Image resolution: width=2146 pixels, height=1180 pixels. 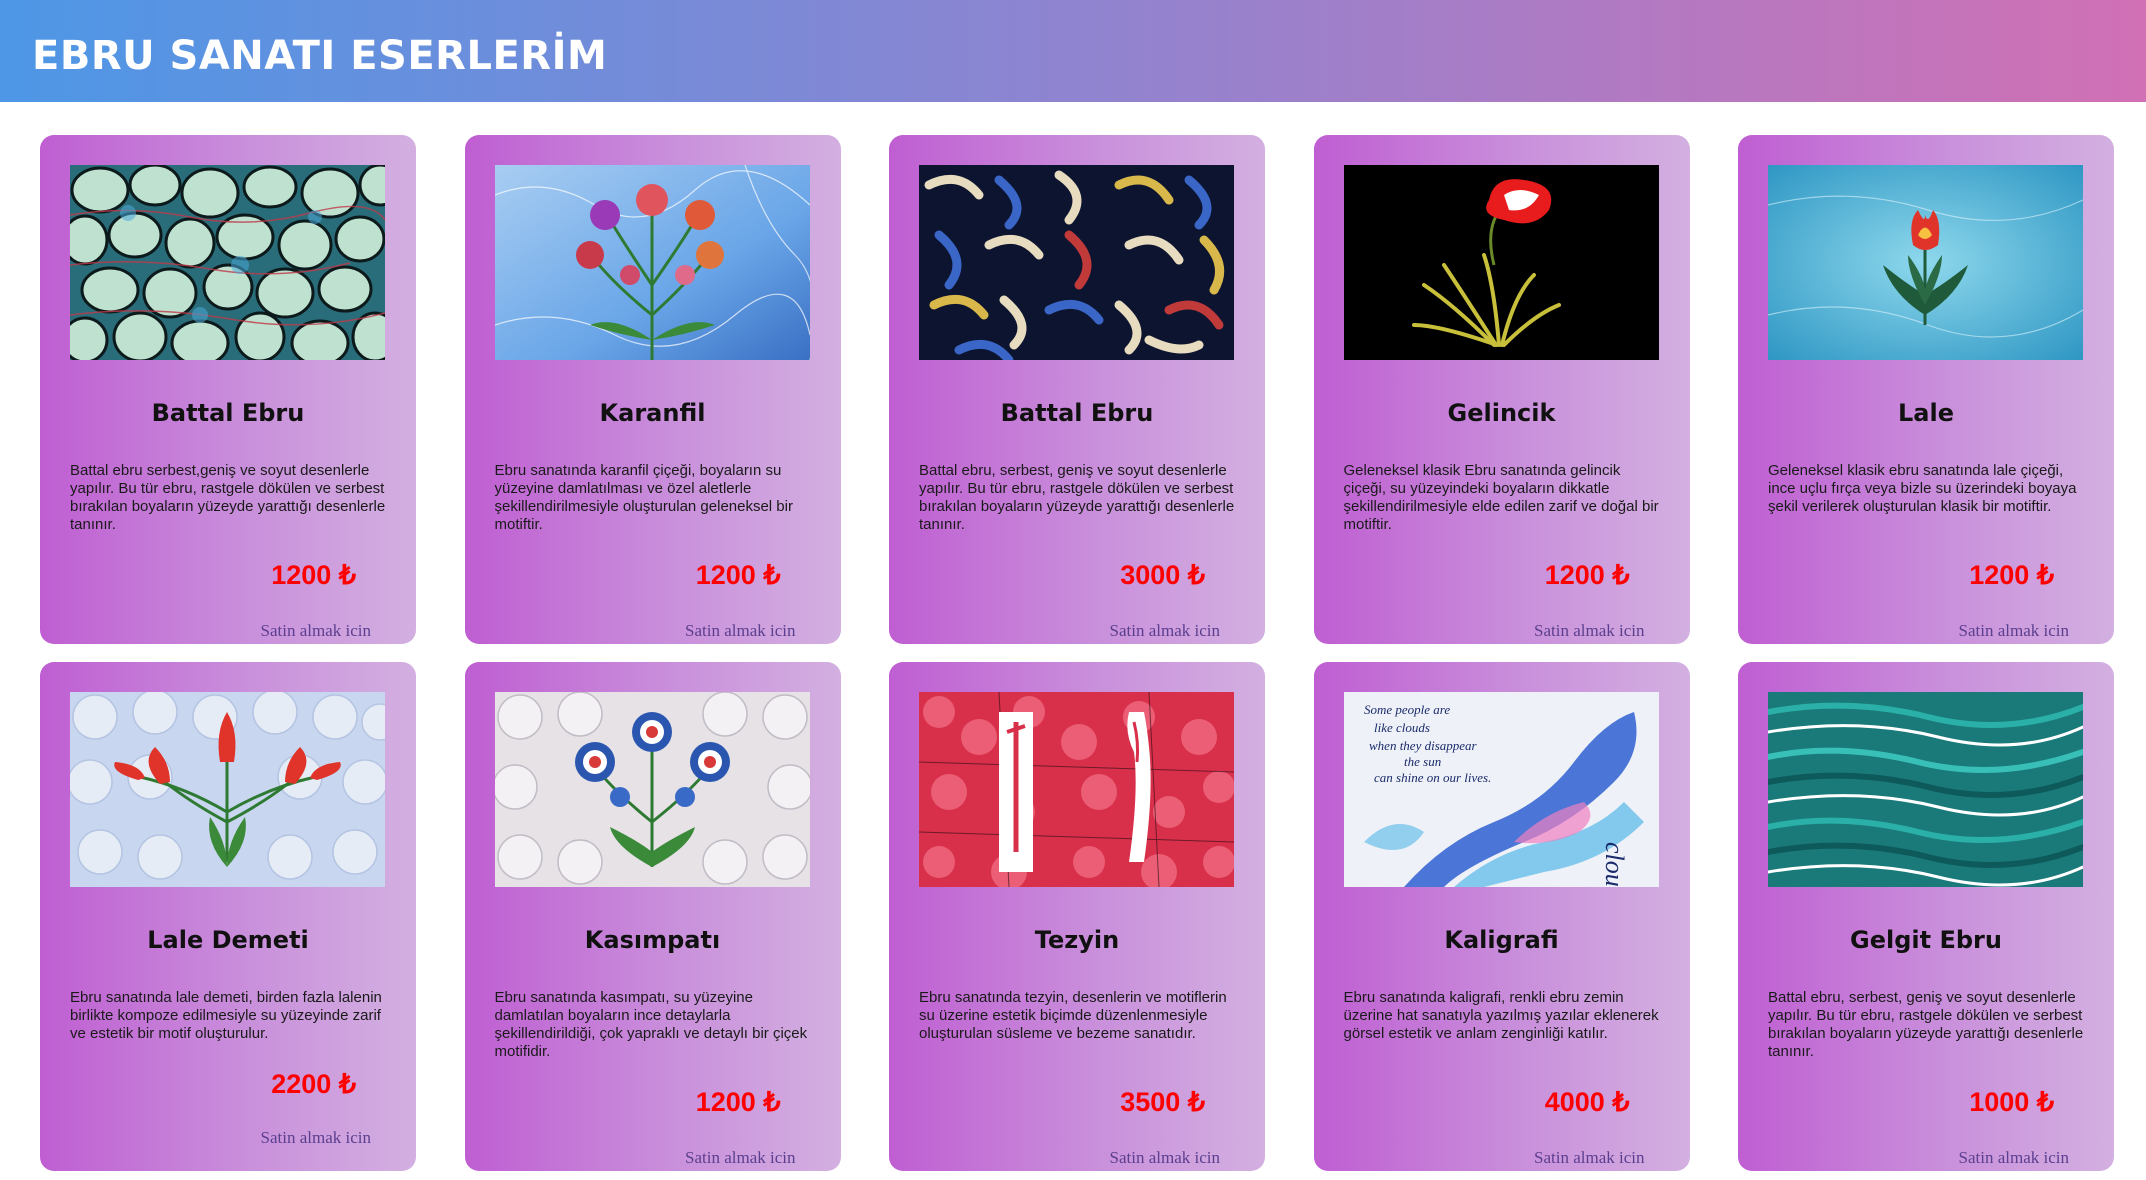 I want to click on svg-text: Some people are, so click(x=1407, y=709).